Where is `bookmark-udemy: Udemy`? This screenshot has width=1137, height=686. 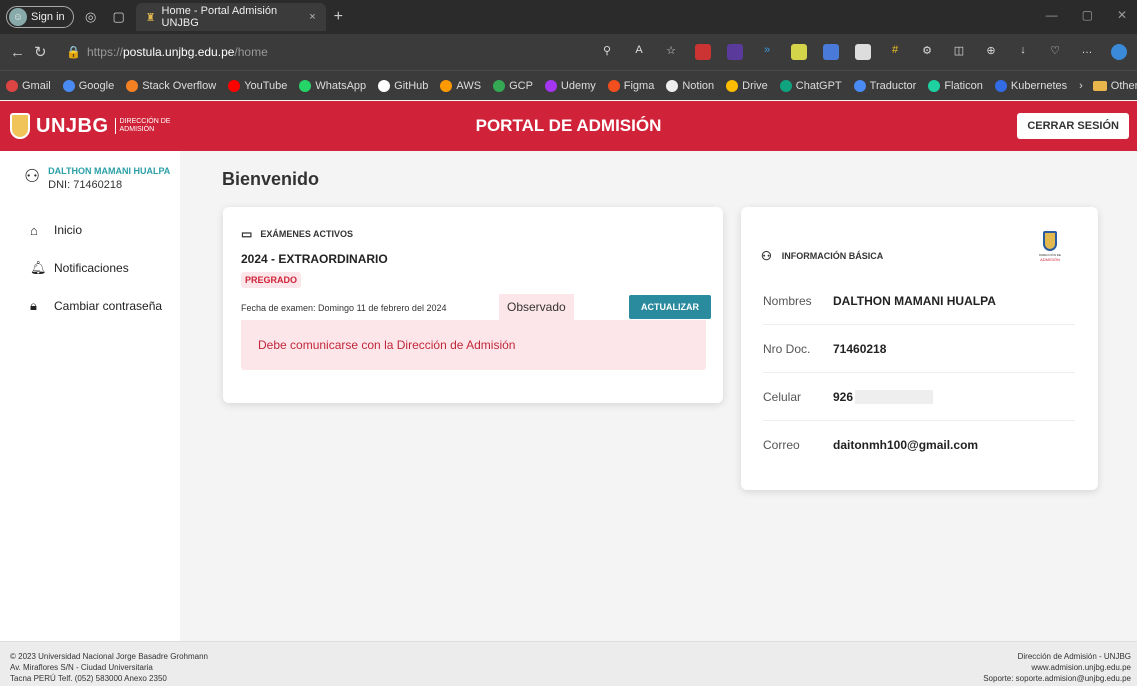 bookmark-udemy: Udemy is located at coordinates (570, 85).